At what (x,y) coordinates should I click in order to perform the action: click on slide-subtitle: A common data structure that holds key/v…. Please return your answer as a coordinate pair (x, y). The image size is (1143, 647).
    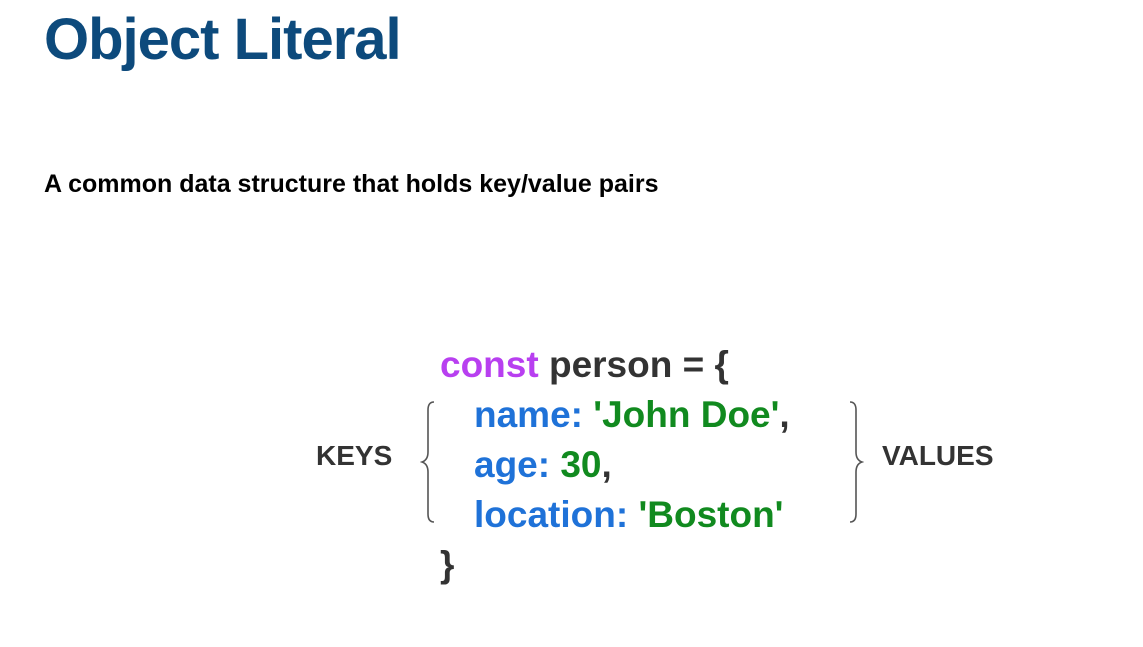
    Looking at the image, I should click on (351, 184).